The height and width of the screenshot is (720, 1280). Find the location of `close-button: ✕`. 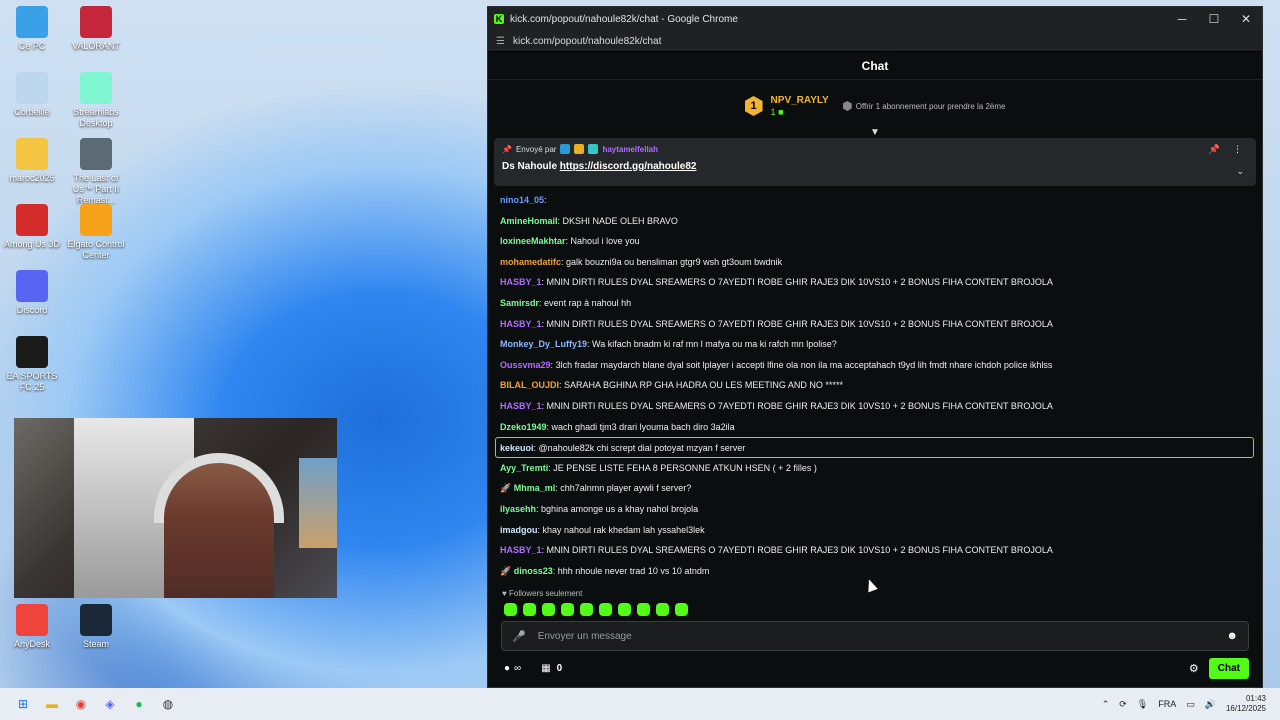

close-button: ✕ is located at coordinates (1246, 19).